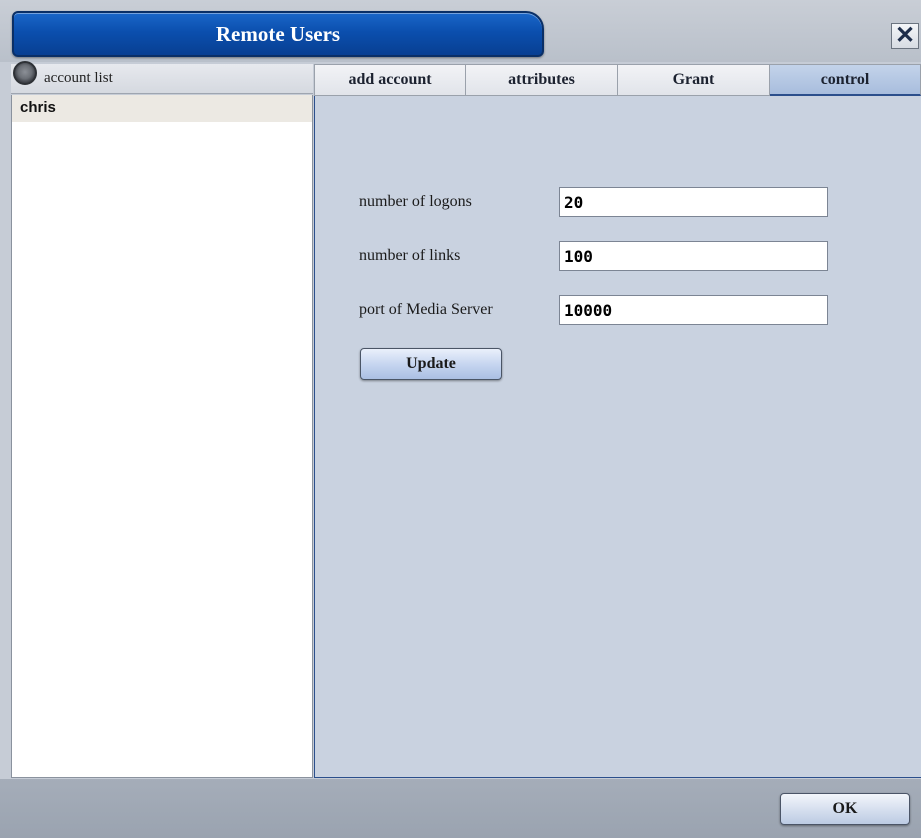  What do you see at coordinates (693, 202) in the screenshot?
I see `logons-input` at bounding box center [693, 202].